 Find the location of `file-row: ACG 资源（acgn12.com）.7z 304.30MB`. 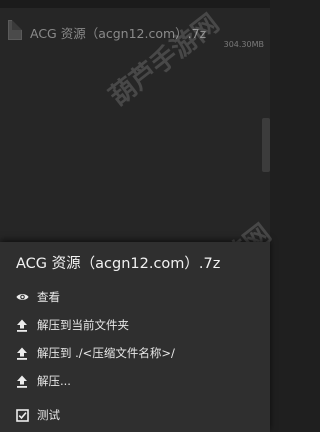

file-row: ACG 资源（acgn12.com）.7z 304.30MB is located at coordinates (135, 35).